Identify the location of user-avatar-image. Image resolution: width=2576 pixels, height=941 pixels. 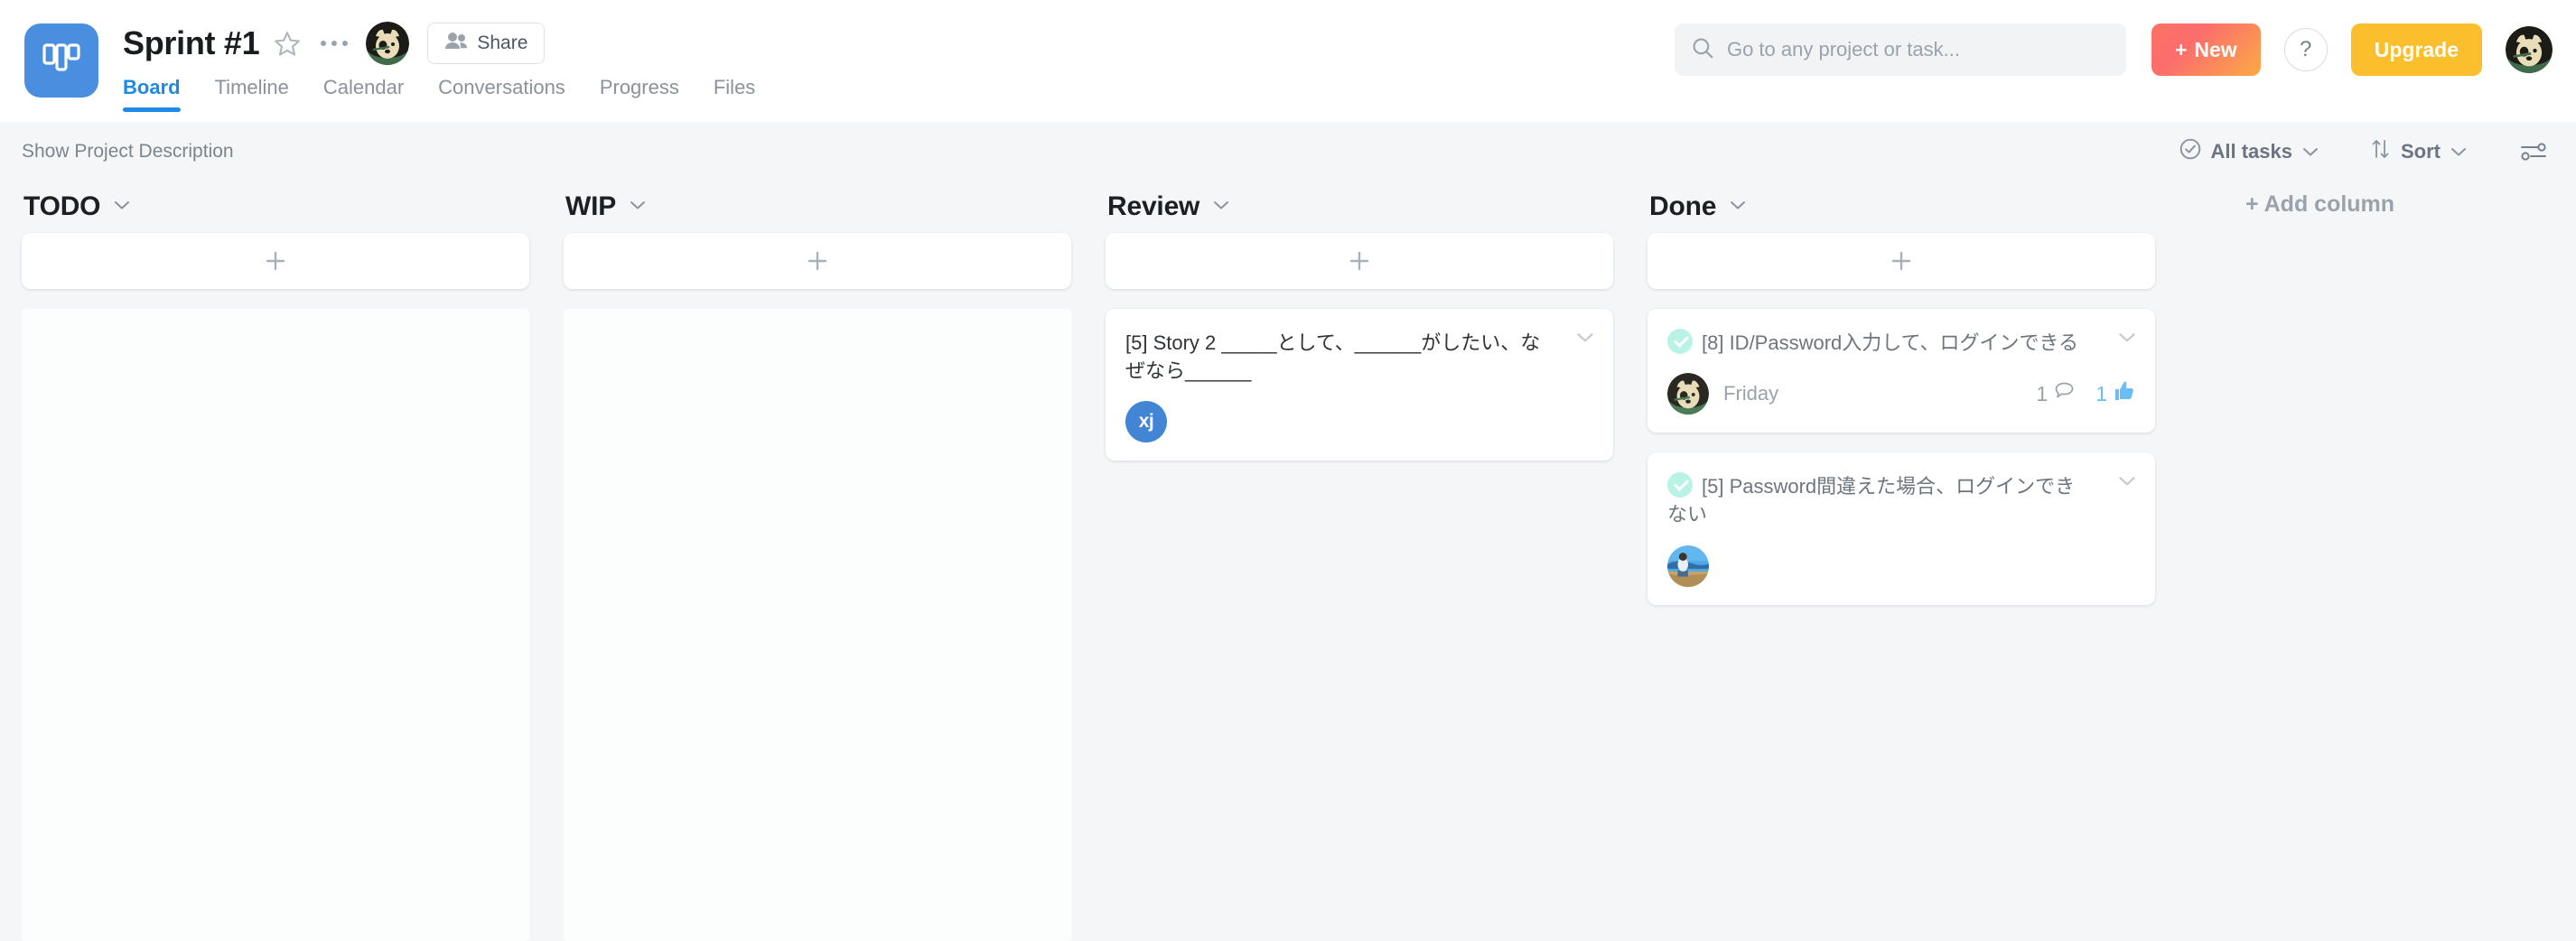
(2529, 49).